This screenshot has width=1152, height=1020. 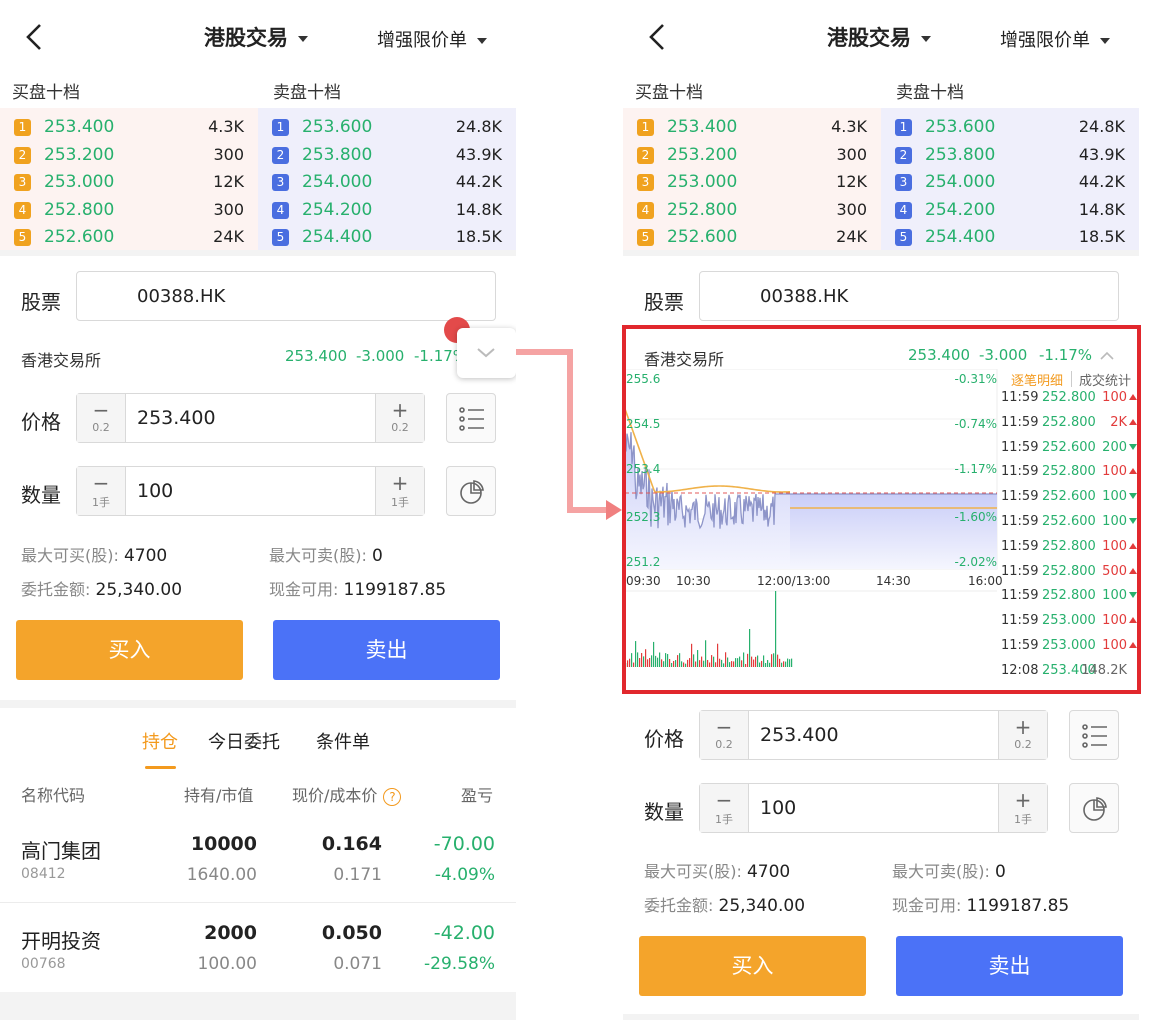 I want to click on position-cost: 0.171, so click(x=357, y=875).